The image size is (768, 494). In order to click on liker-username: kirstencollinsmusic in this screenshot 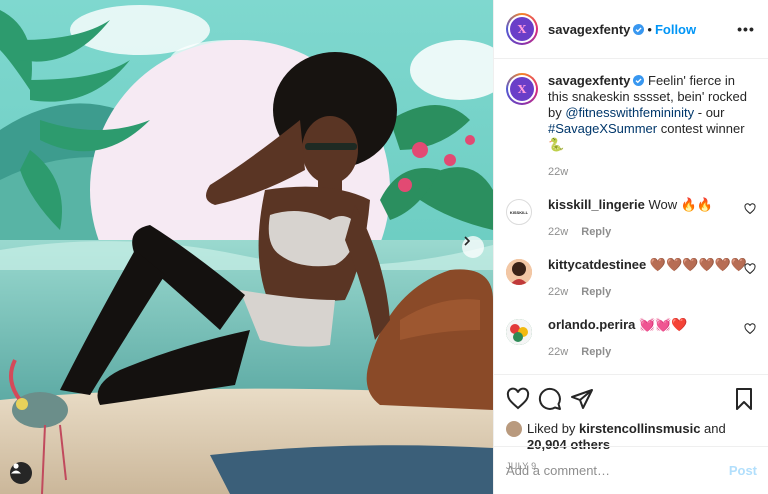, I will do `click(639, 428)`.